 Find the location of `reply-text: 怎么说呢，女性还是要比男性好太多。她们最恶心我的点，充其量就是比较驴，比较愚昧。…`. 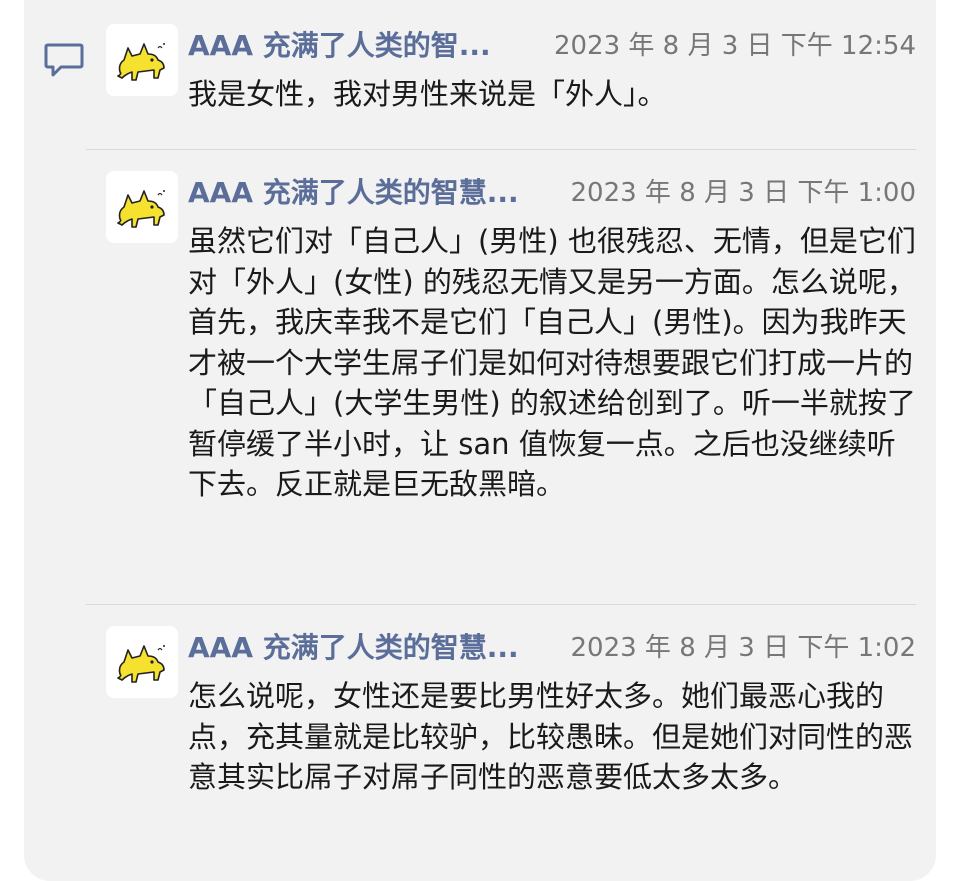

reply-text: 怎么说呢，女性还是要比男性好太多。她们最恶心我的点，充其量就是比较驴，比较愚昧。… is located at coordinates (551, 736).